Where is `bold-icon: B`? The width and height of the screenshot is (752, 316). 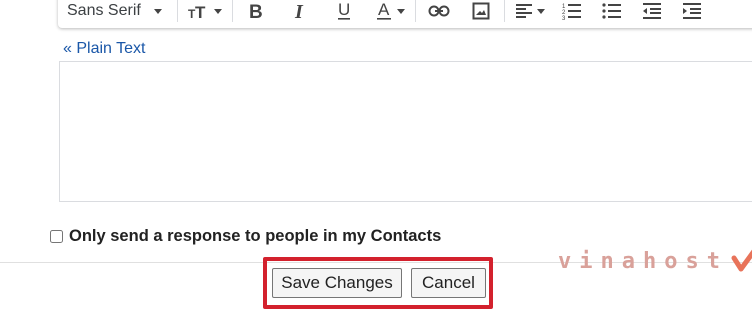 bold-icon: B is located at coordinates (256, 11).